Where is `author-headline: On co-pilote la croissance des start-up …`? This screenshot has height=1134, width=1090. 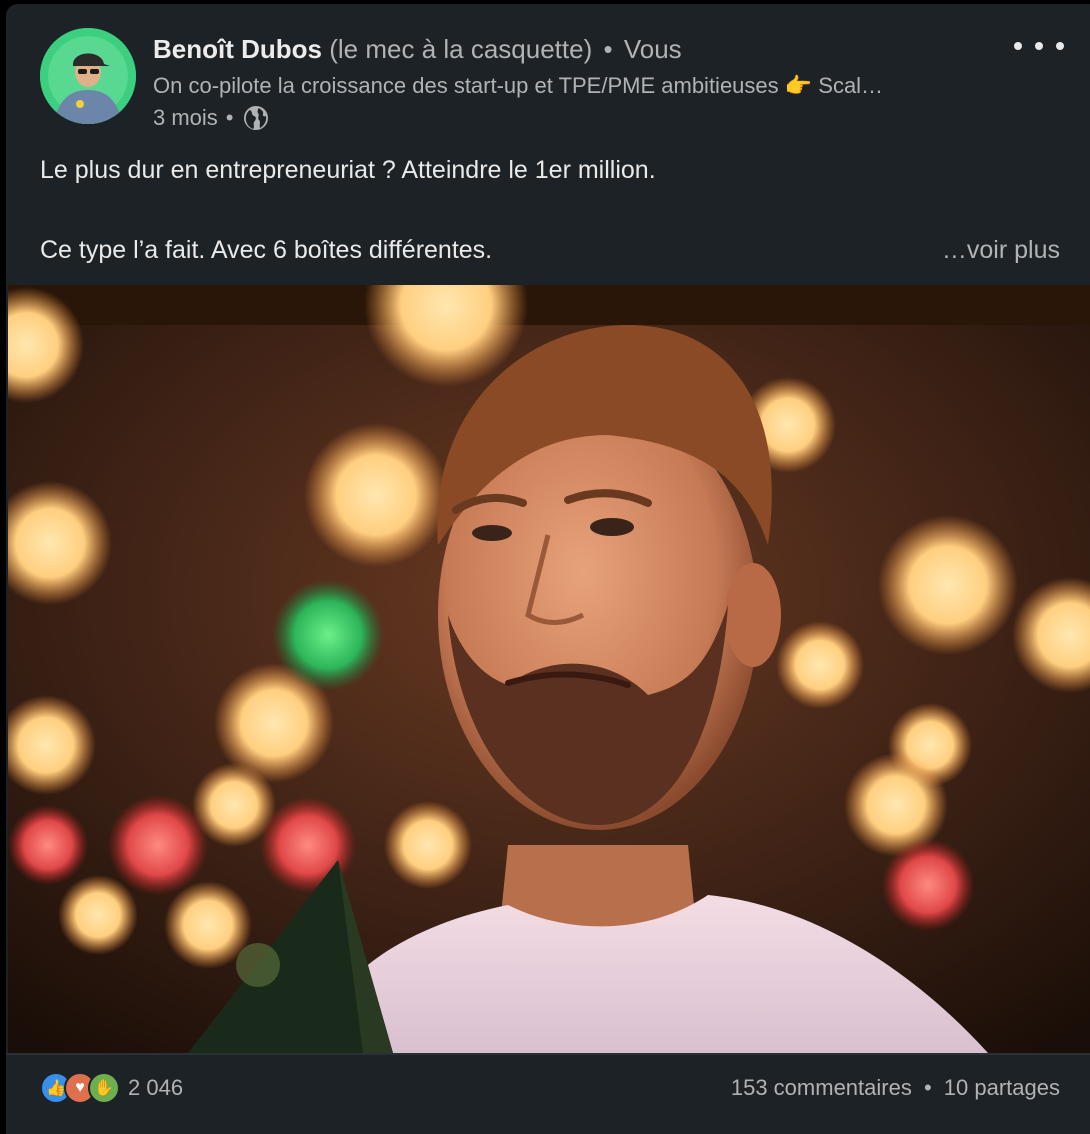 author-headline: On co-pilote la croissance des start-up … is located at coordinates (518, 85).